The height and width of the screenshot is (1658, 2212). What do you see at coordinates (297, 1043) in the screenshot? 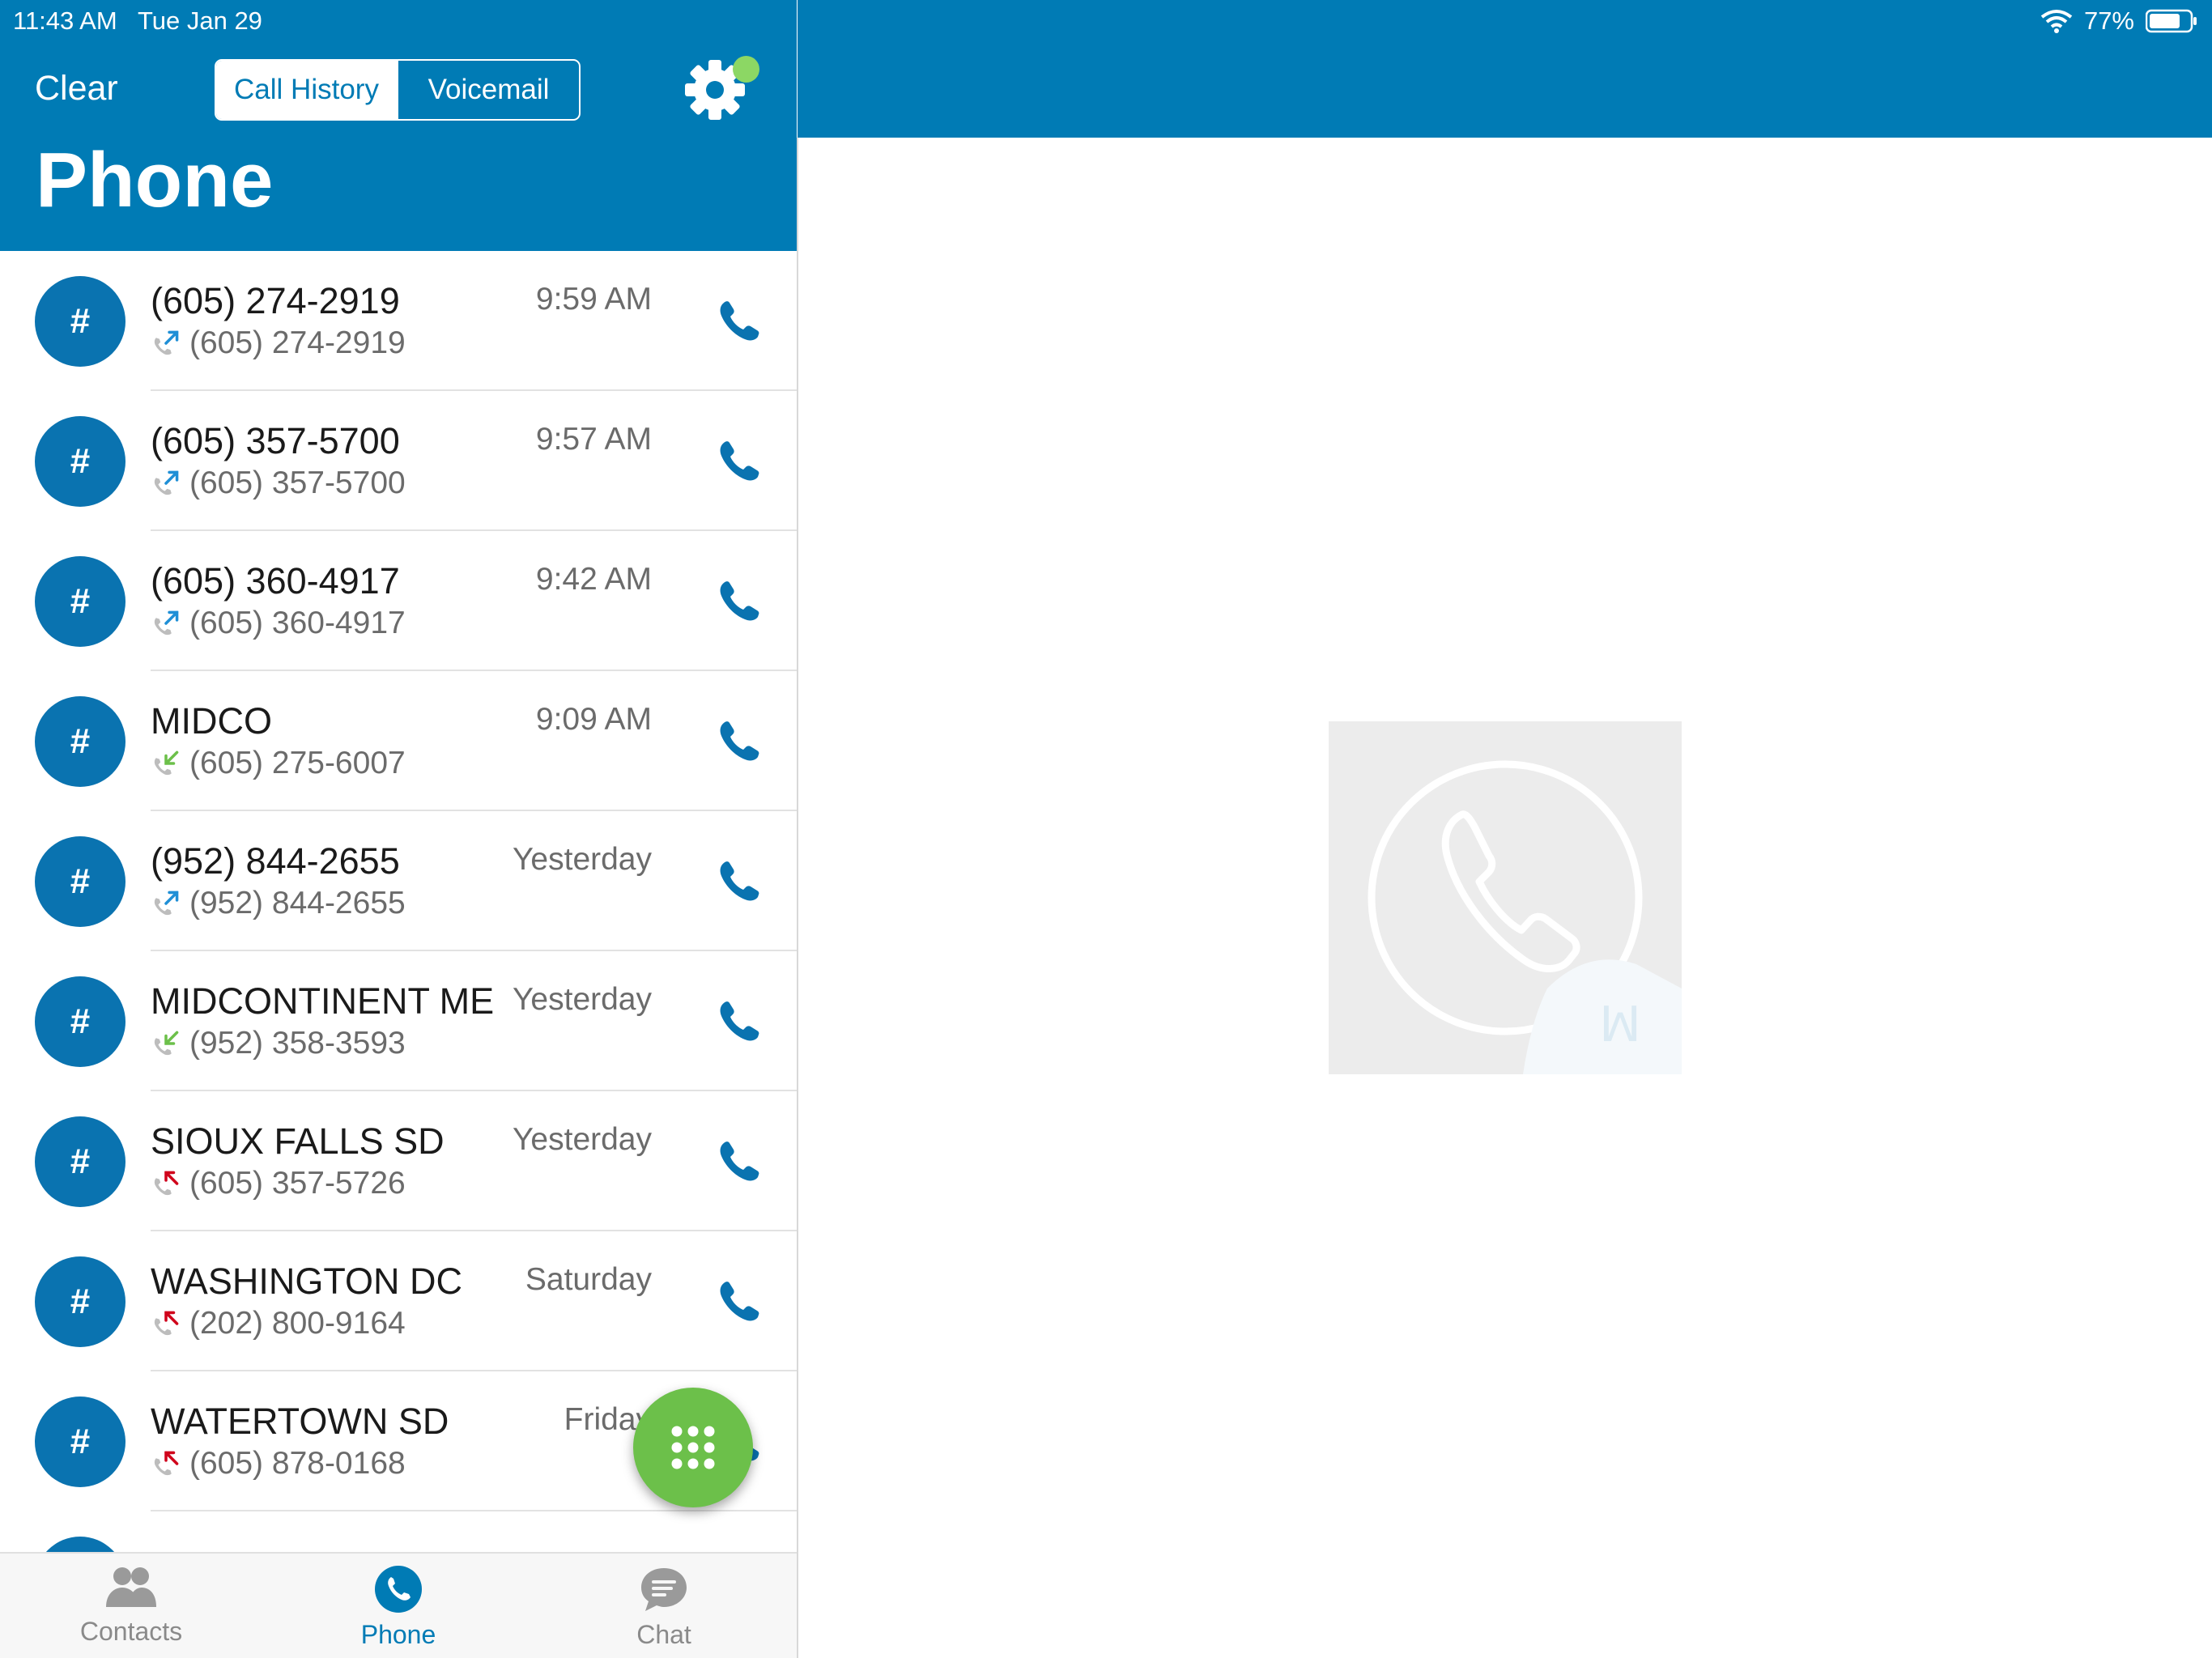
I see `call-number: (952) 358-3593` at bounding box center [297, 1043].